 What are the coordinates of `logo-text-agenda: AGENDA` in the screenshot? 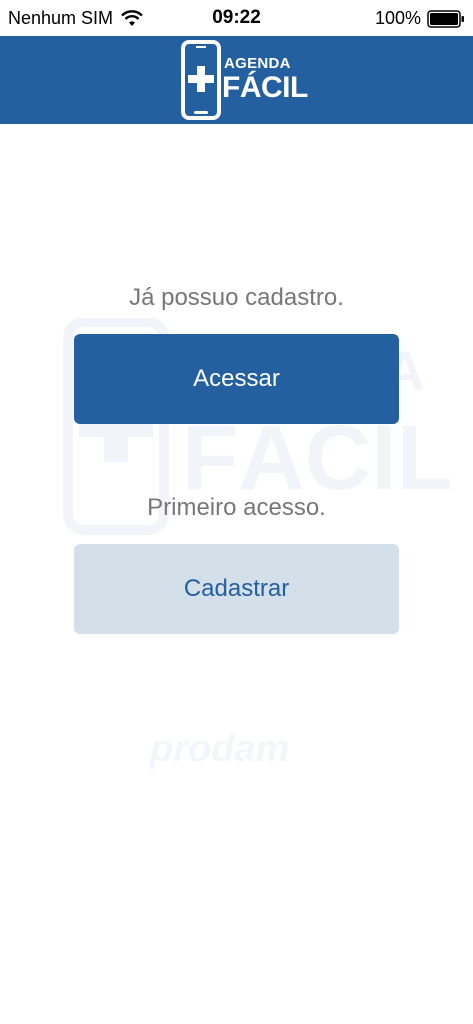 It's located at (257, 63).